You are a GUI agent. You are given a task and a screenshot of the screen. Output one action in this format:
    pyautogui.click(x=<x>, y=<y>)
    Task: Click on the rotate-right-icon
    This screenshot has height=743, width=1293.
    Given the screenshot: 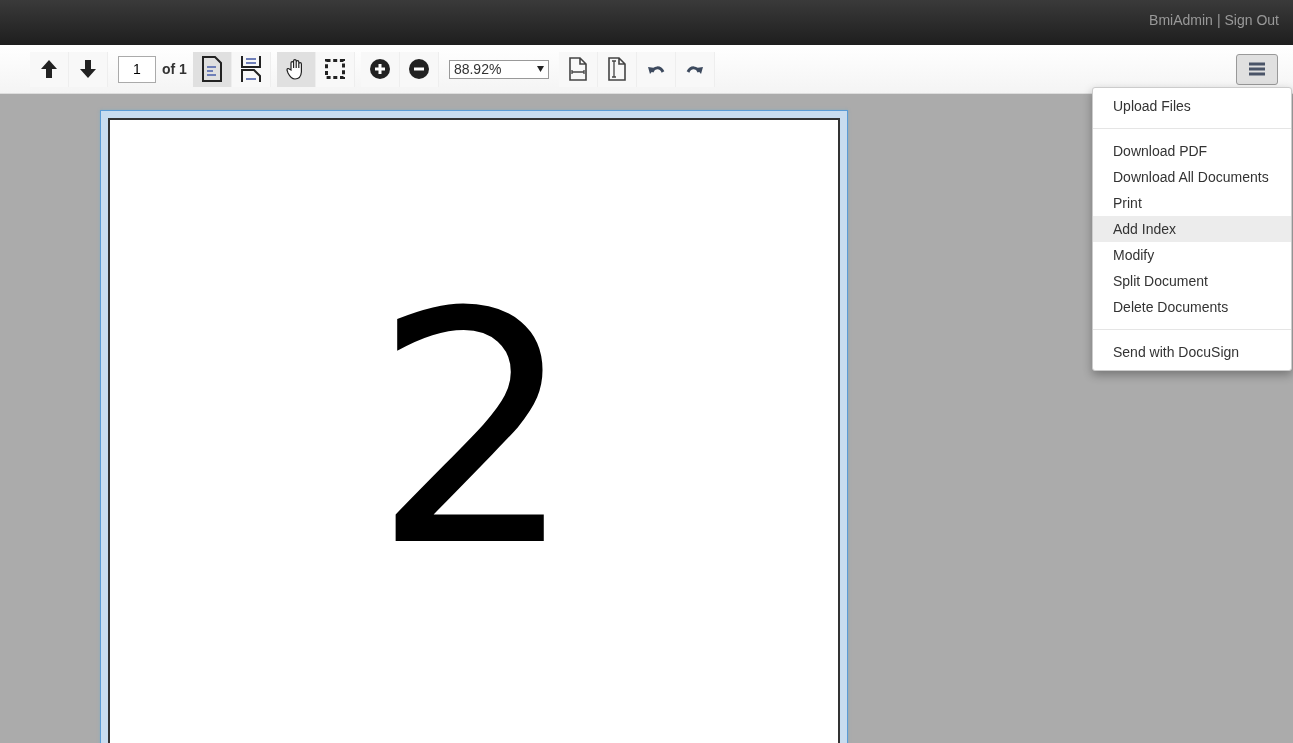 What is the action you would take?
    pyautogui.click(x=694, y=69)
    